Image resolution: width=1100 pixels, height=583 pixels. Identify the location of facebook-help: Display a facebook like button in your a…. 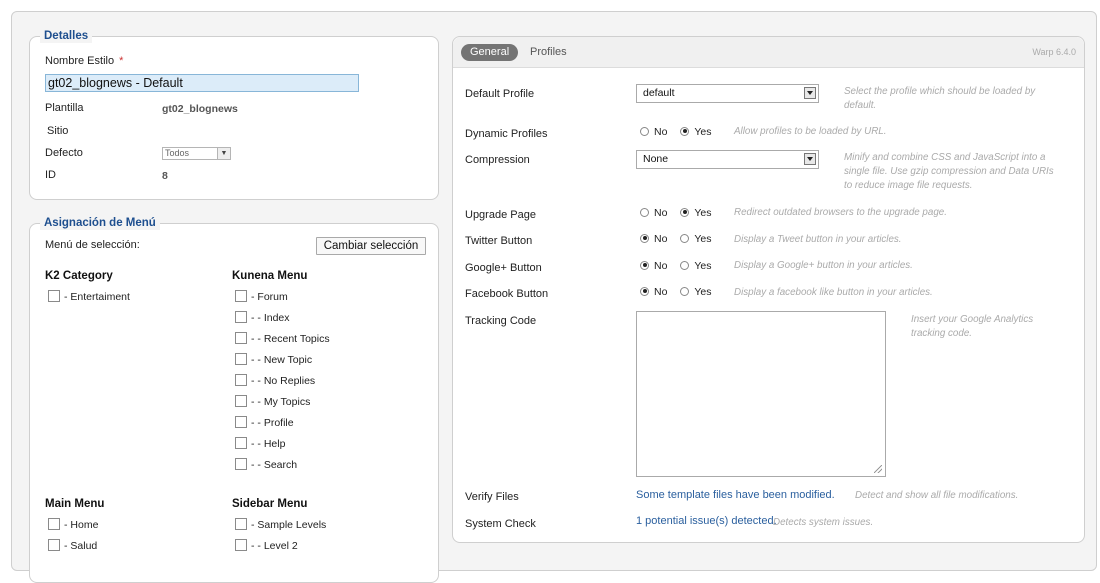
(833, 292).